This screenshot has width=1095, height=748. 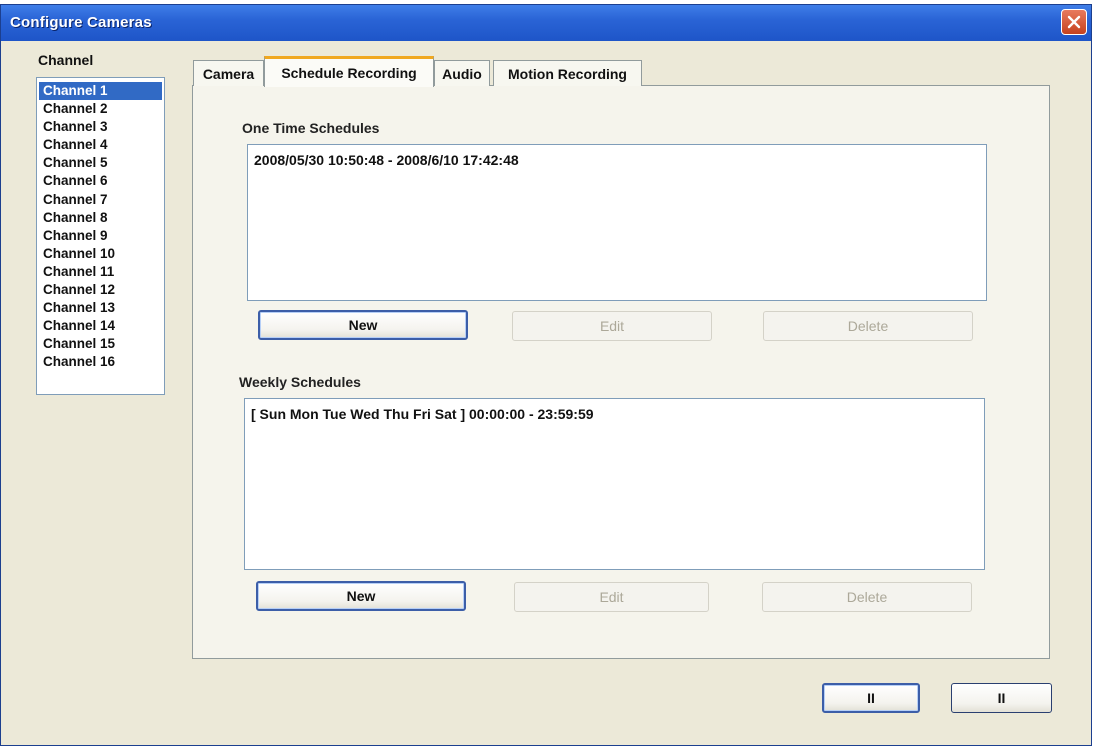 I want to click on channel-item: Channel 15, so click(x=100, y=344).